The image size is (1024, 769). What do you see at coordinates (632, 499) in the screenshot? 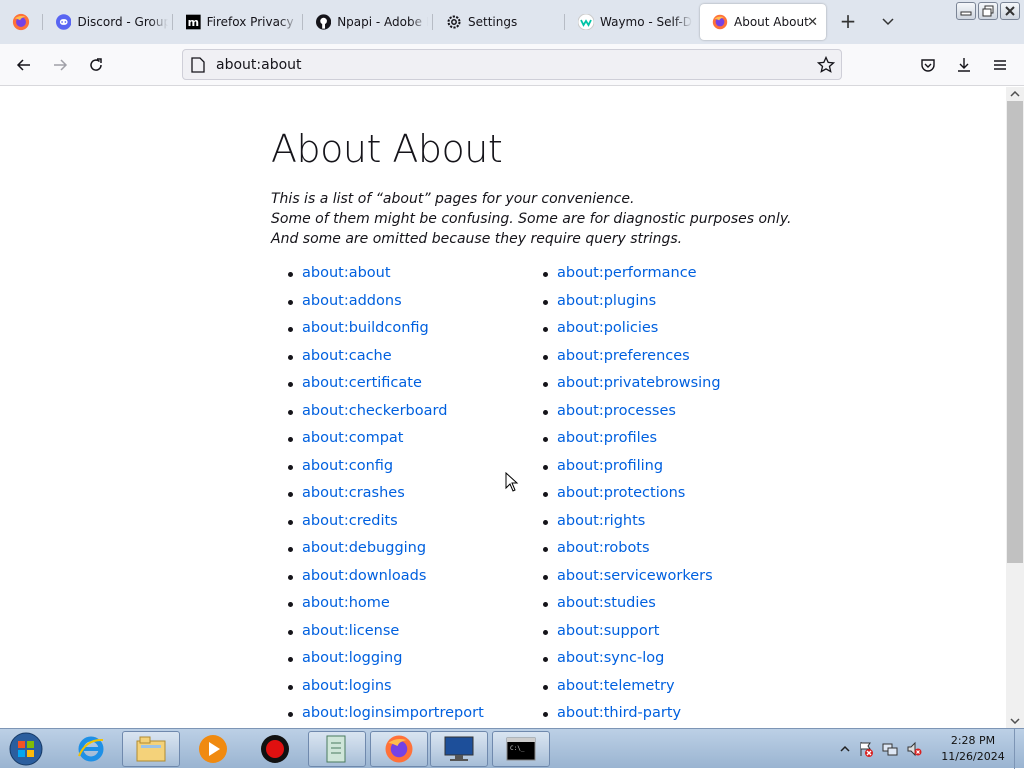
I see `about-link: about:protections` at bounding box center [632, 499].